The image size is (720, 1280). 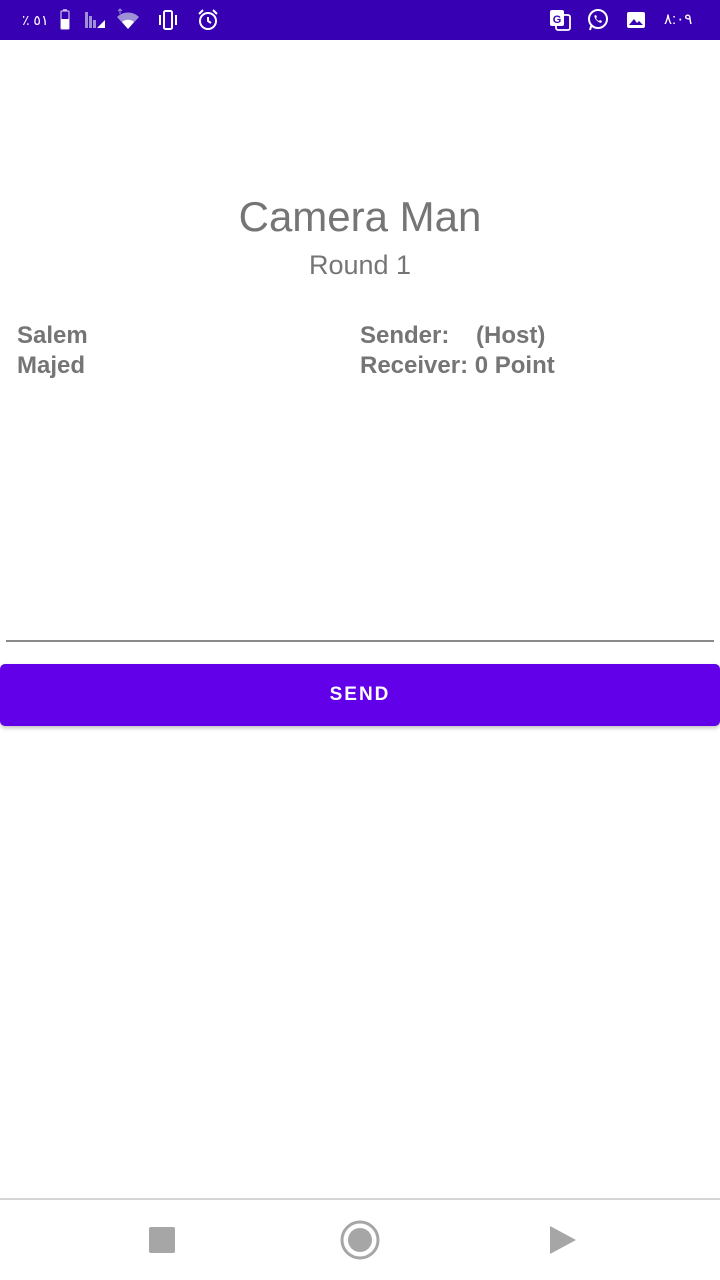 I want to click on send-button: SEND, so click(x=360, y=695).